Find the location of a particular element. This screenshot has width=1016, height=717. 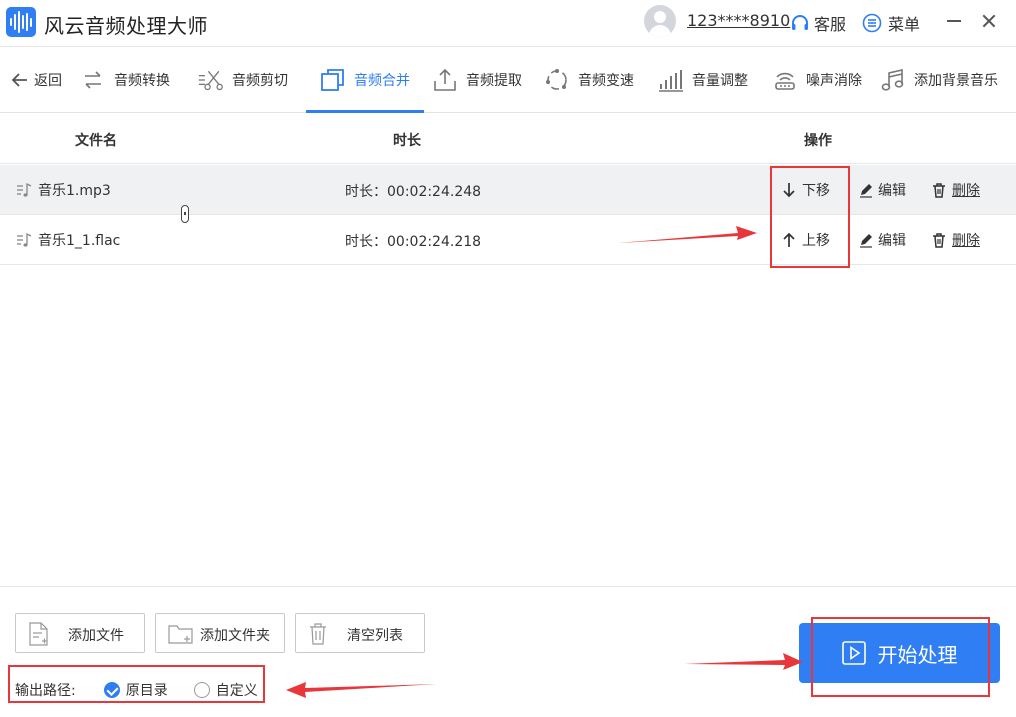

add-folder-button: 添加文件夹 is located at coordinates (220, 633).